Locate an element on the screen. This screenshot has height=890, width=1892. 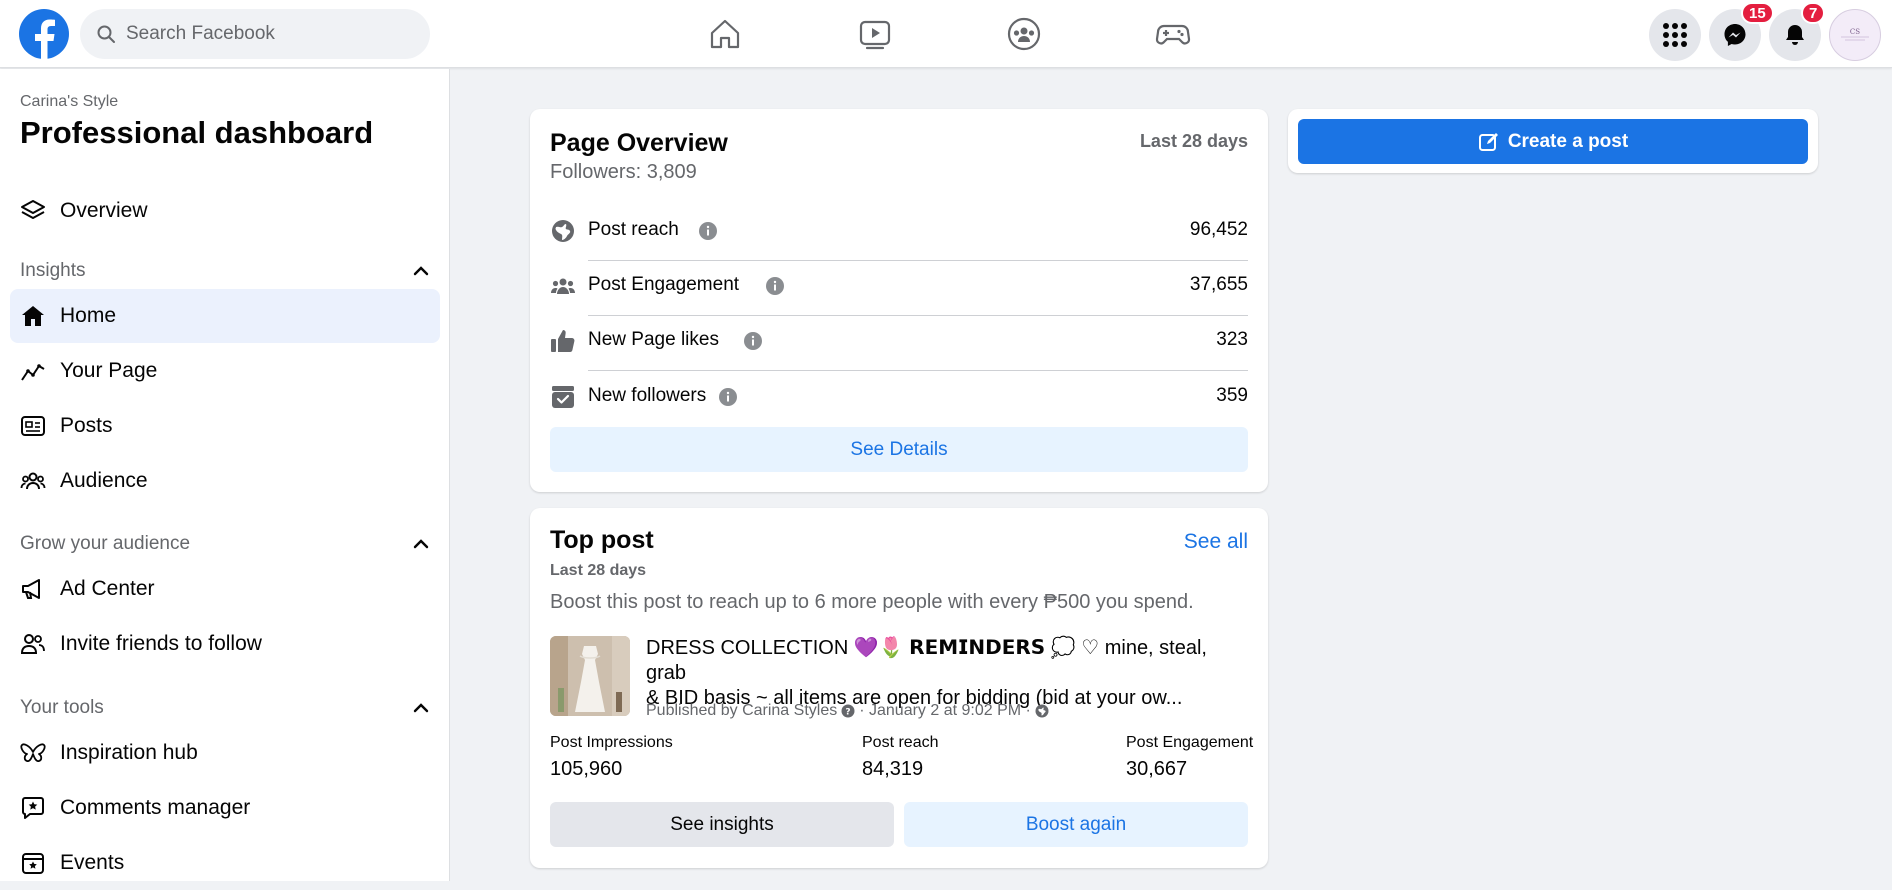
thumbs-up-icon is located at coordinates (563, 341).